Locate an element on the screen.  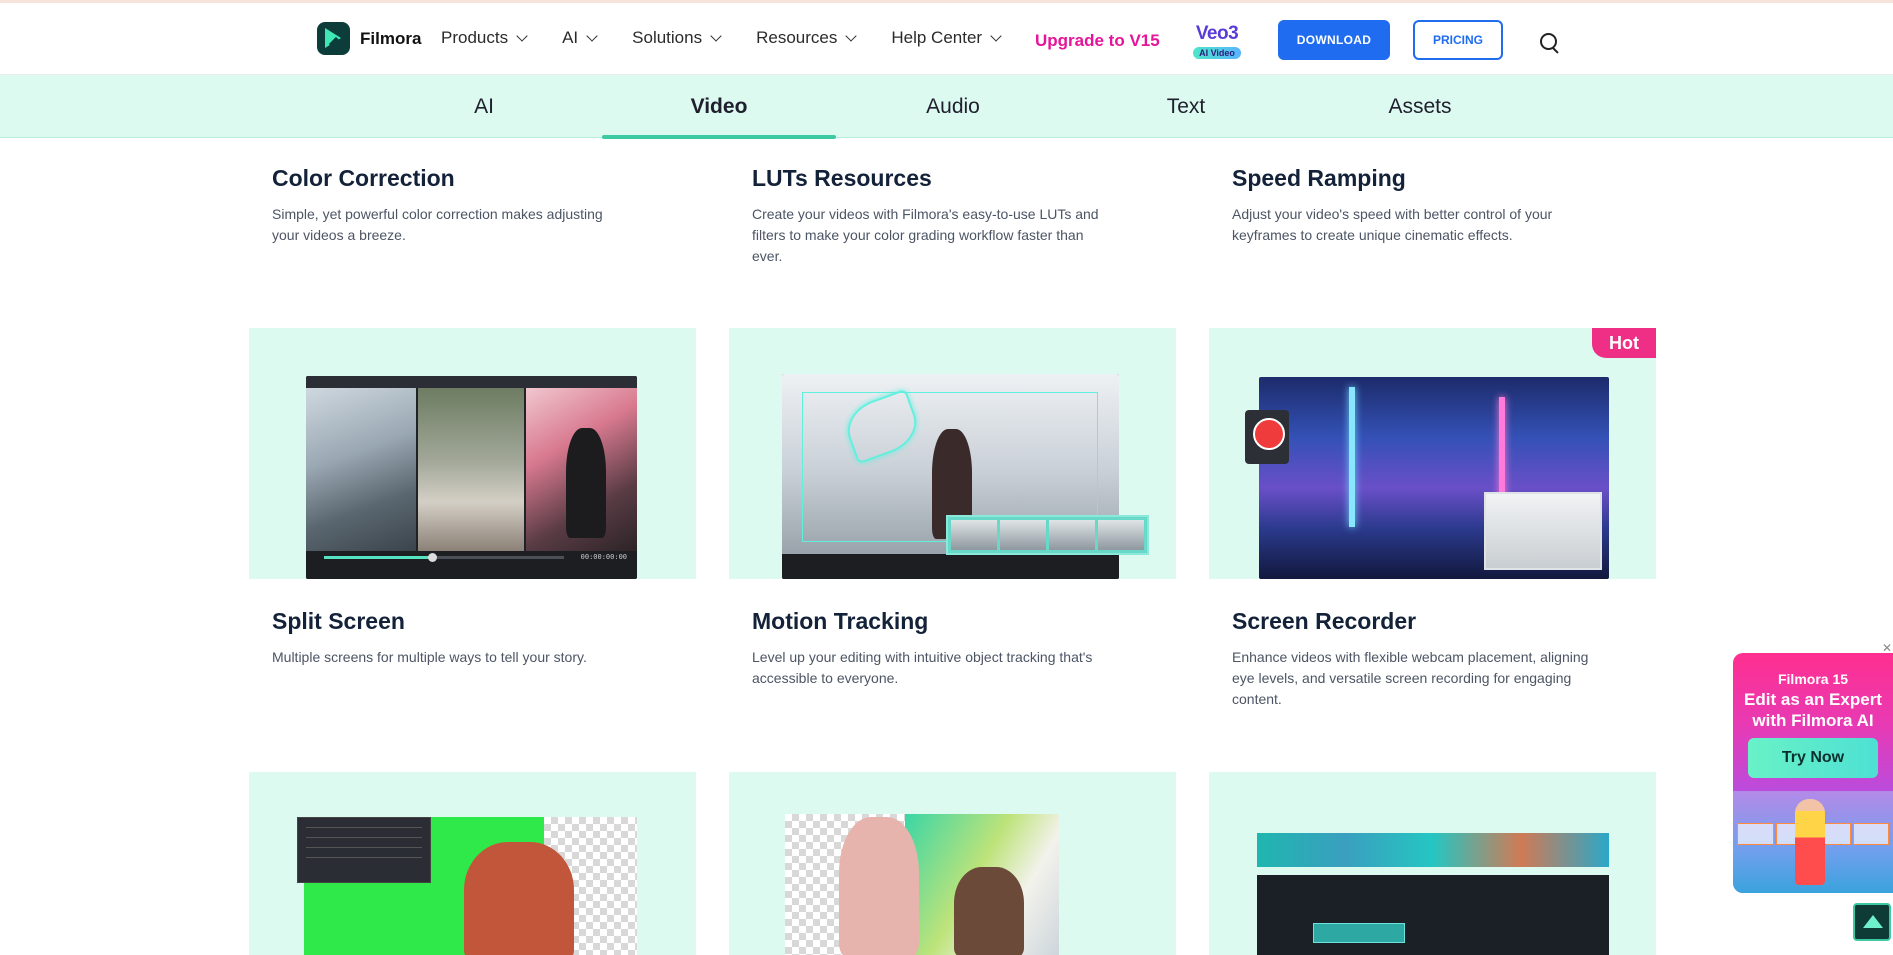
record-button is located at coordinates (1267, 437).